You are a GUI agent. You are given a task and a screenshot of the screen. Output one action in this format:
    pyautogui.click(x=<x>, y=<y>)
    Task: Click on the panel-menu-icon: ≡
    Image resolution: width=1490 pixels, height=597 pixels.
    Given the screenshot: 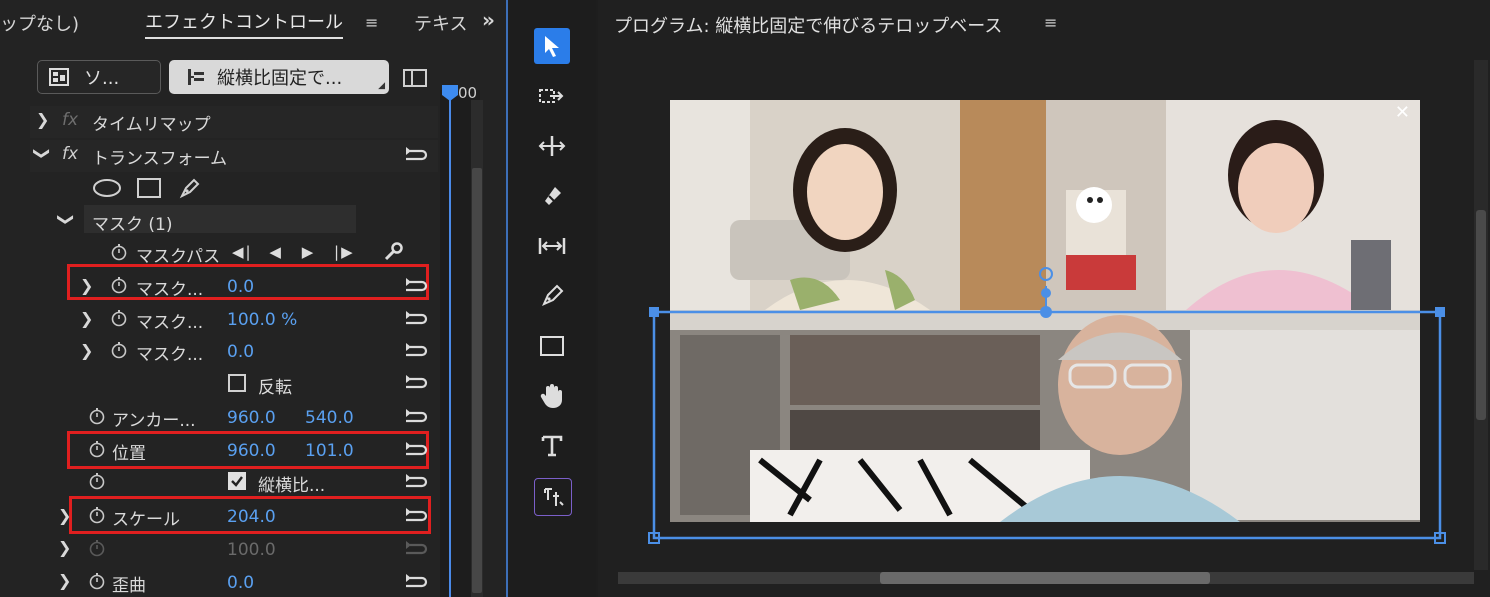 What is the action you would take?
    pyautogui.click(x=371, y=22)
    